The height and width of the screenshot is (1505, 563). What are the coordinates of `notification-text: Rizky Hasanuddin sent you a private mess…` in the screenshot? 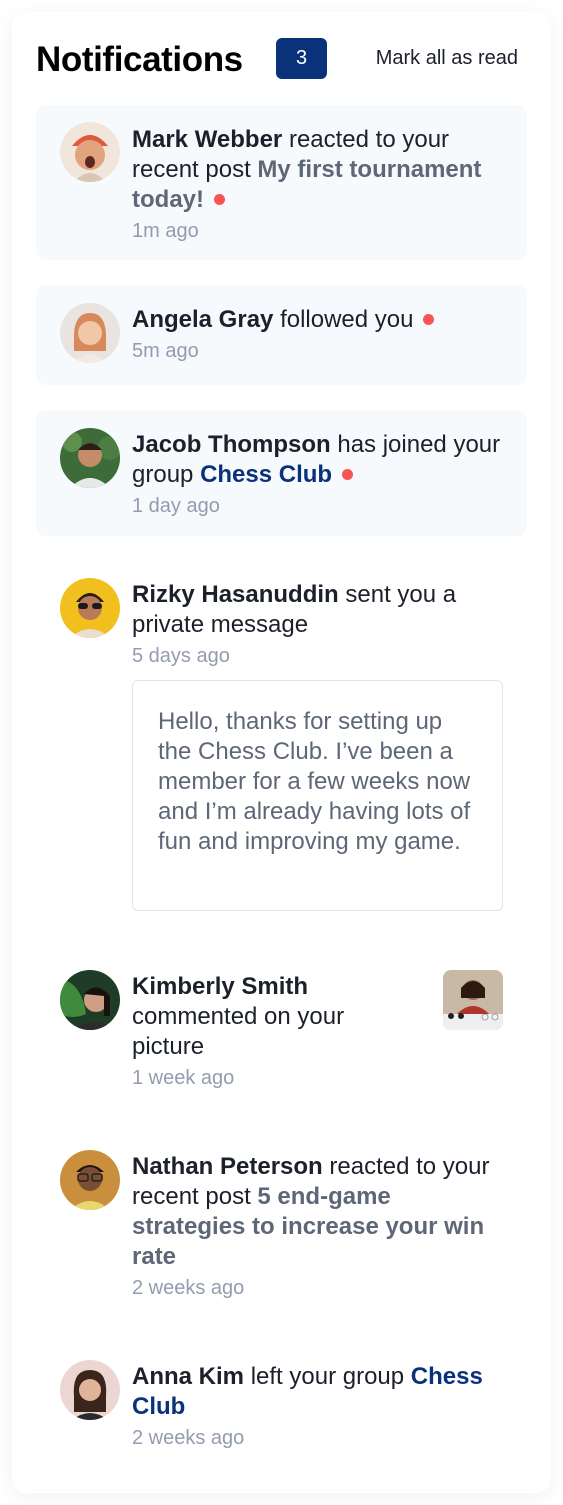 It's located at (319, 610).